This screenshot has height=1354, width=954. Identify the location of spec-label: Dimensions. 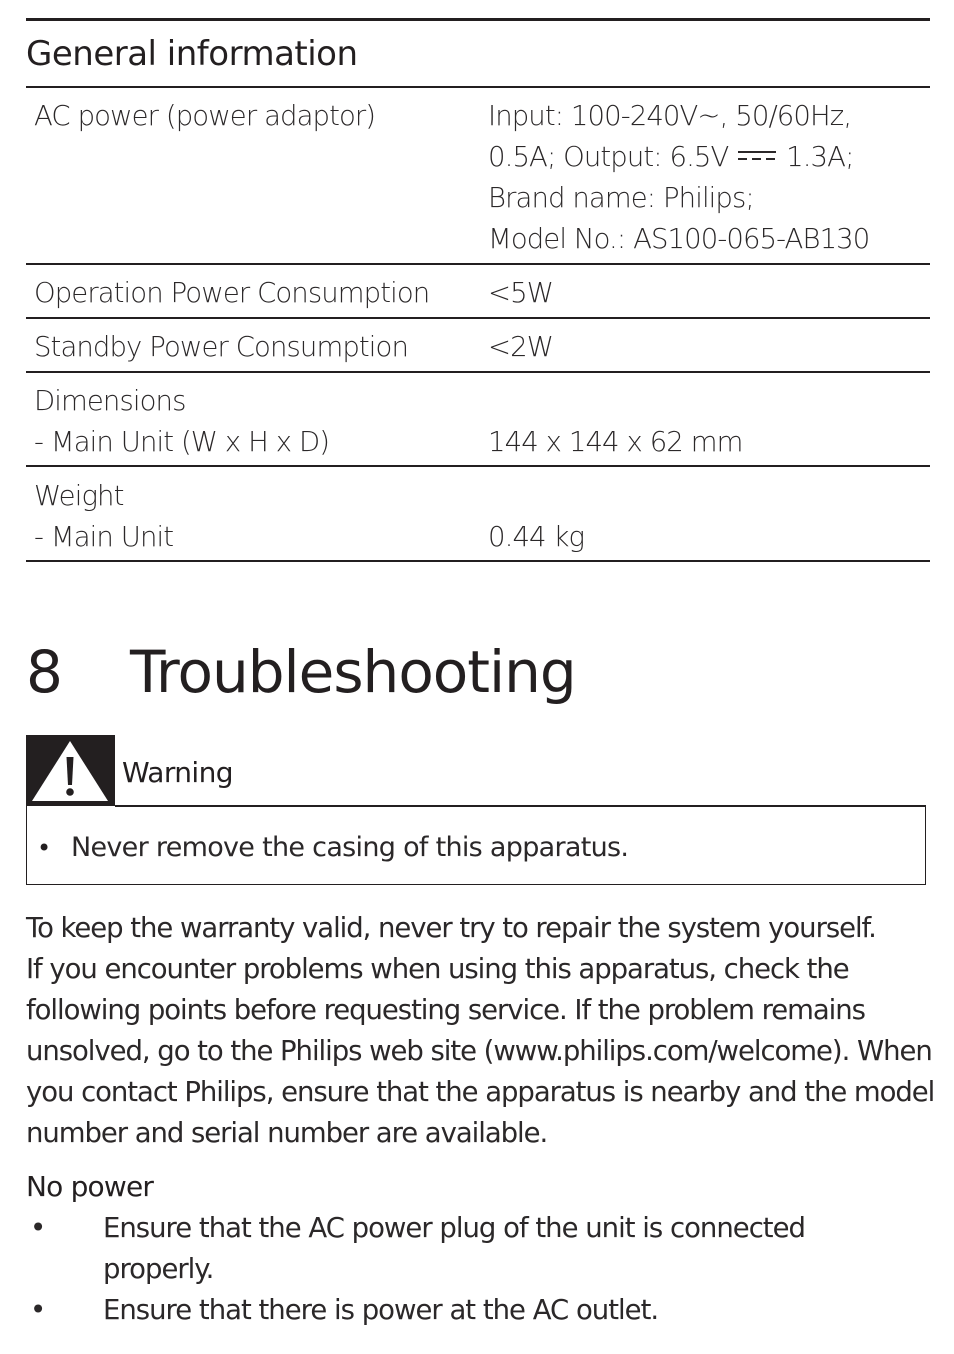
(110, 401).